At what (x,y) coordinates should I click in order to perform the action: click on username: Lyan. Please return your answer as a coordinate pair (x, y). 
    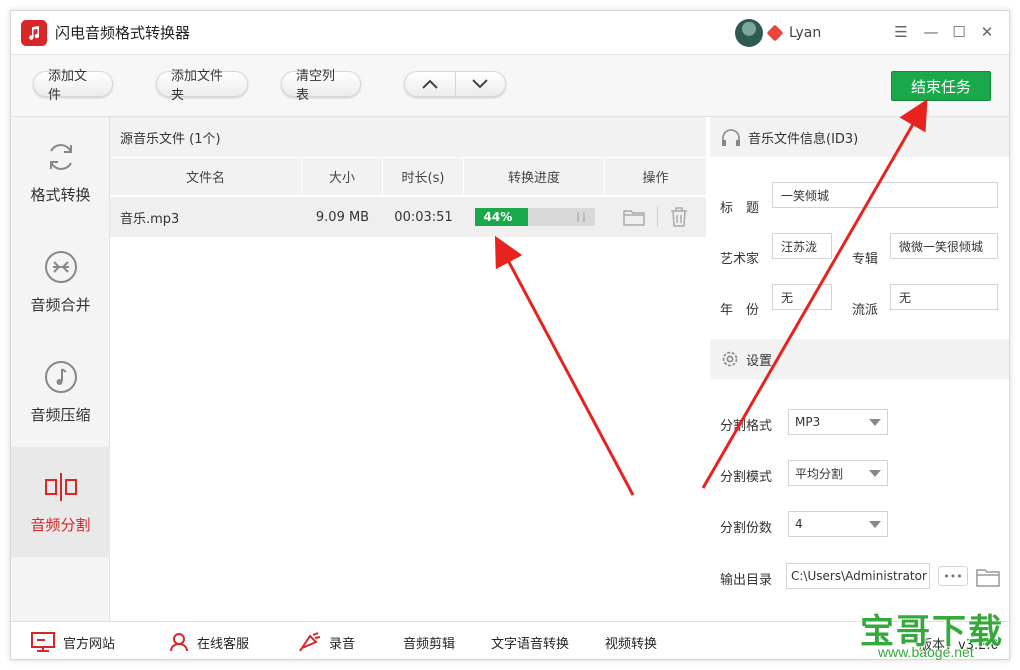
    Looking at the image, I should click on (805, 33).